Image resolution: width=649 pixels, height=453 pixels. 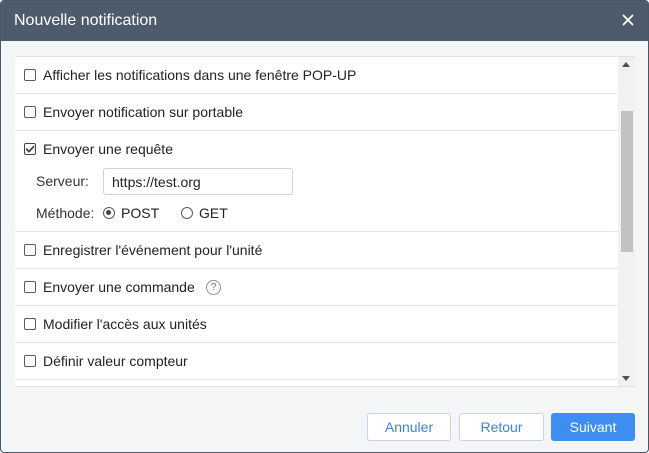 I want to click on action-label-access: Modifier l'accès aux unités, so click(x=125, y=324).